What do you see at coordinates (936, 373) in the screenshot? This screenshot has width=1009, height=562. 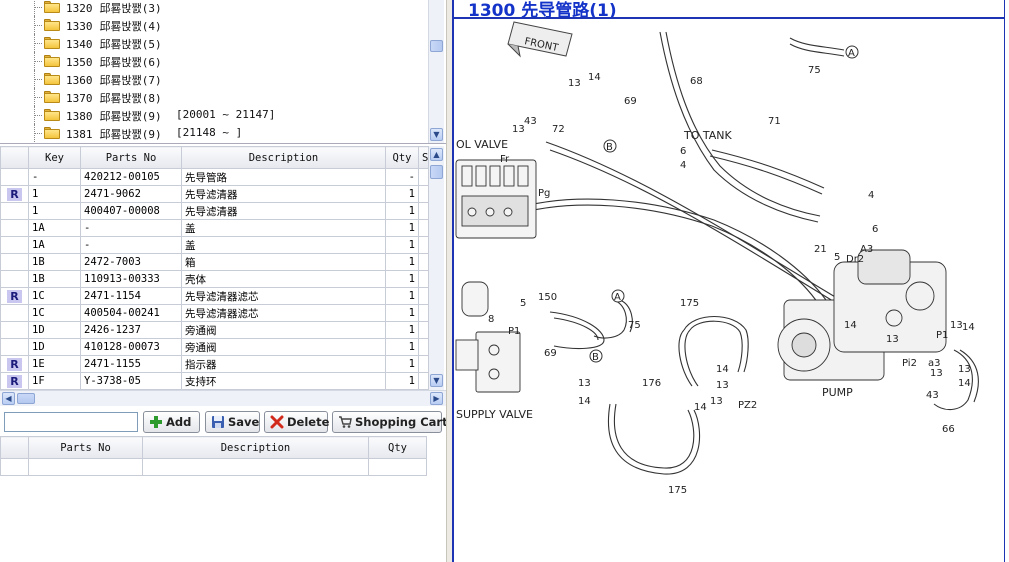 I see `part-number-13-g: 13` at bounding box center [936, 373].